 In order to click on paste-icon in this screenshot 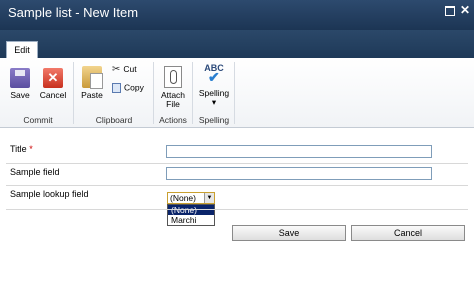, I will do `click(92, 77)`.